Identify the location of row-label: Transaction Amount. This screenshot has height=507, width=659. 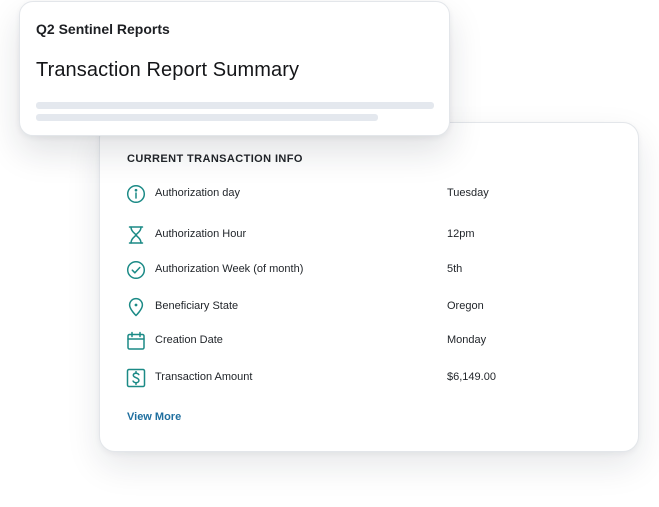
(204, 377).